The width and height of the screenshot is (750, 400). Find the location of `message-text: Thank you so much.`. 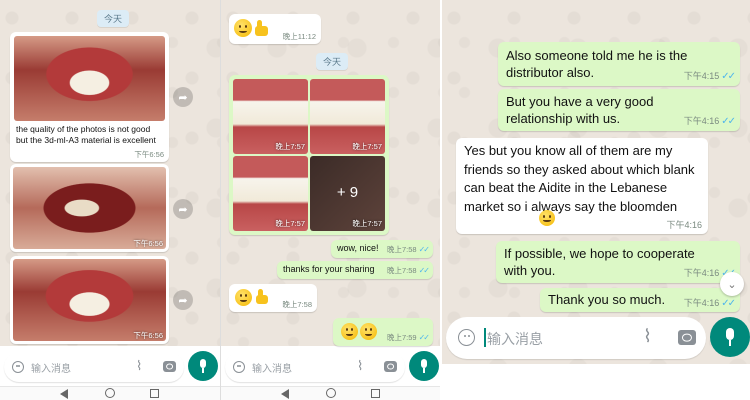

message-text: Thank you so much. is located at coordinates (607, 299).